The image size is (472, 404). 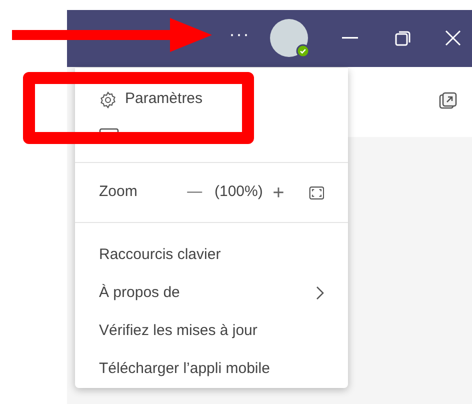 I want to click on restore-icon, so click(x=403, y=38).